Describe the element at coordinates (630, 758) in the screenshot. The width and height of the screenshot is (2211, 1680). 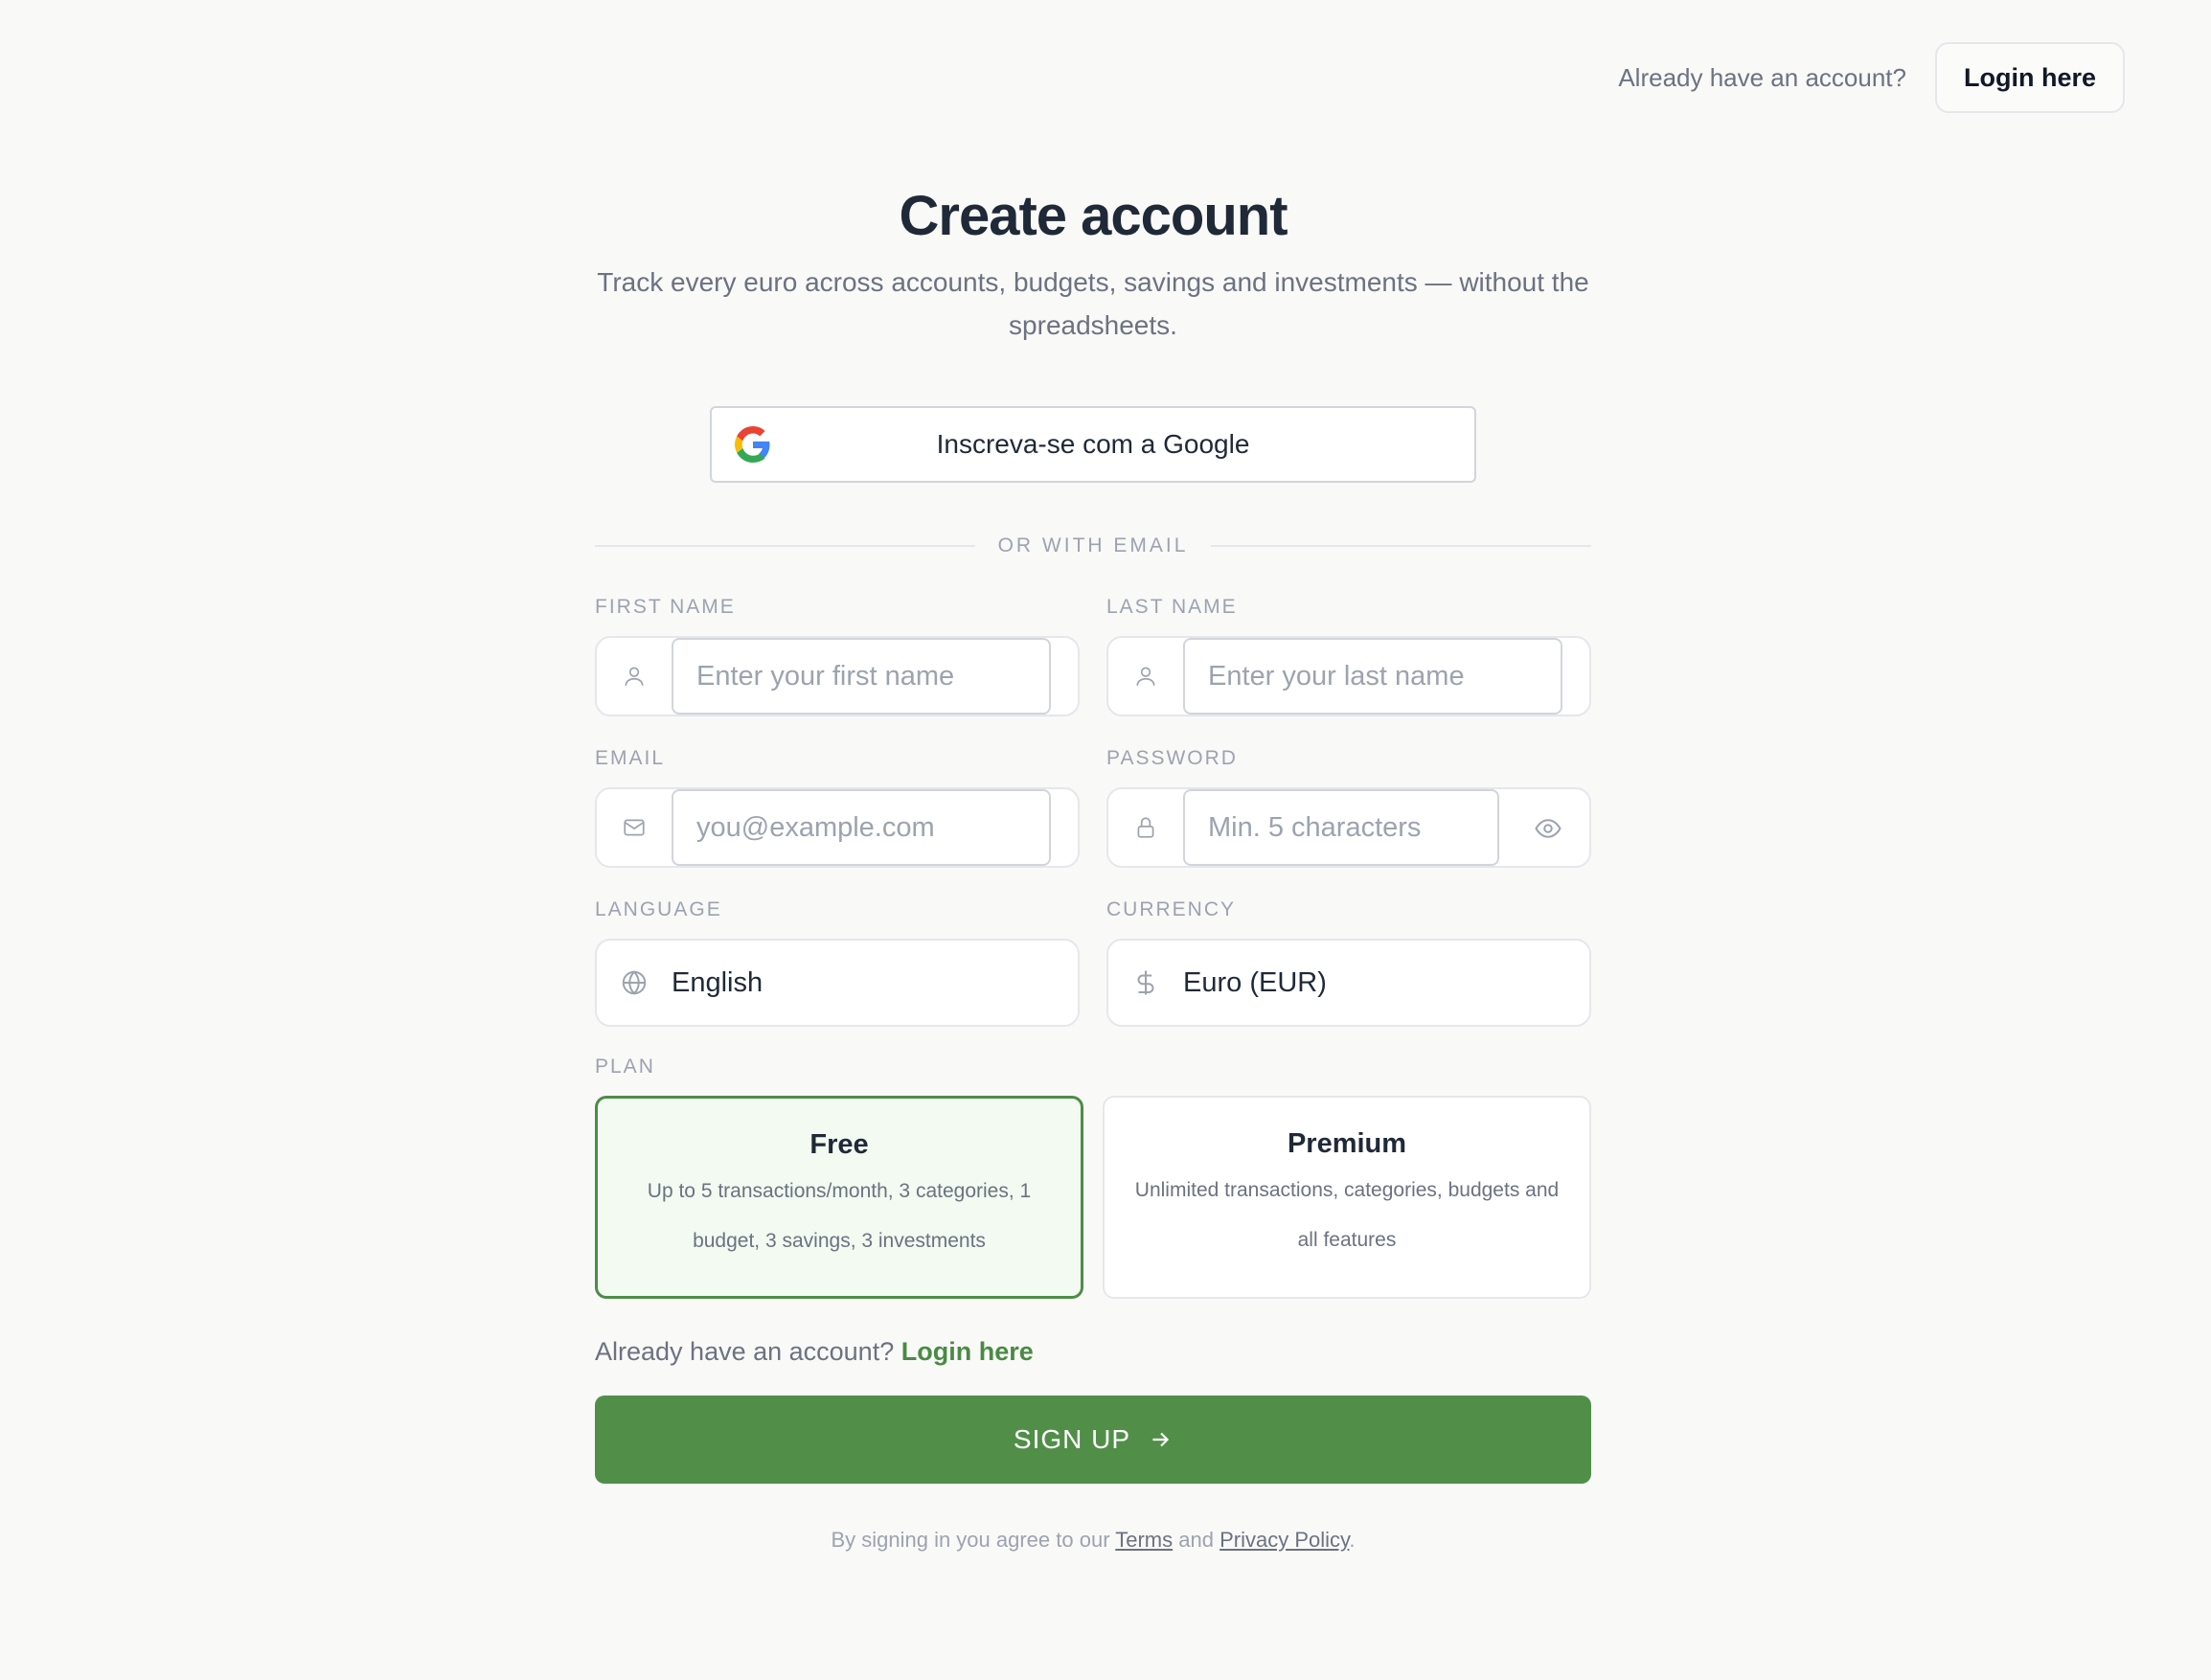
I see `email-label: EMAIL` at that location.